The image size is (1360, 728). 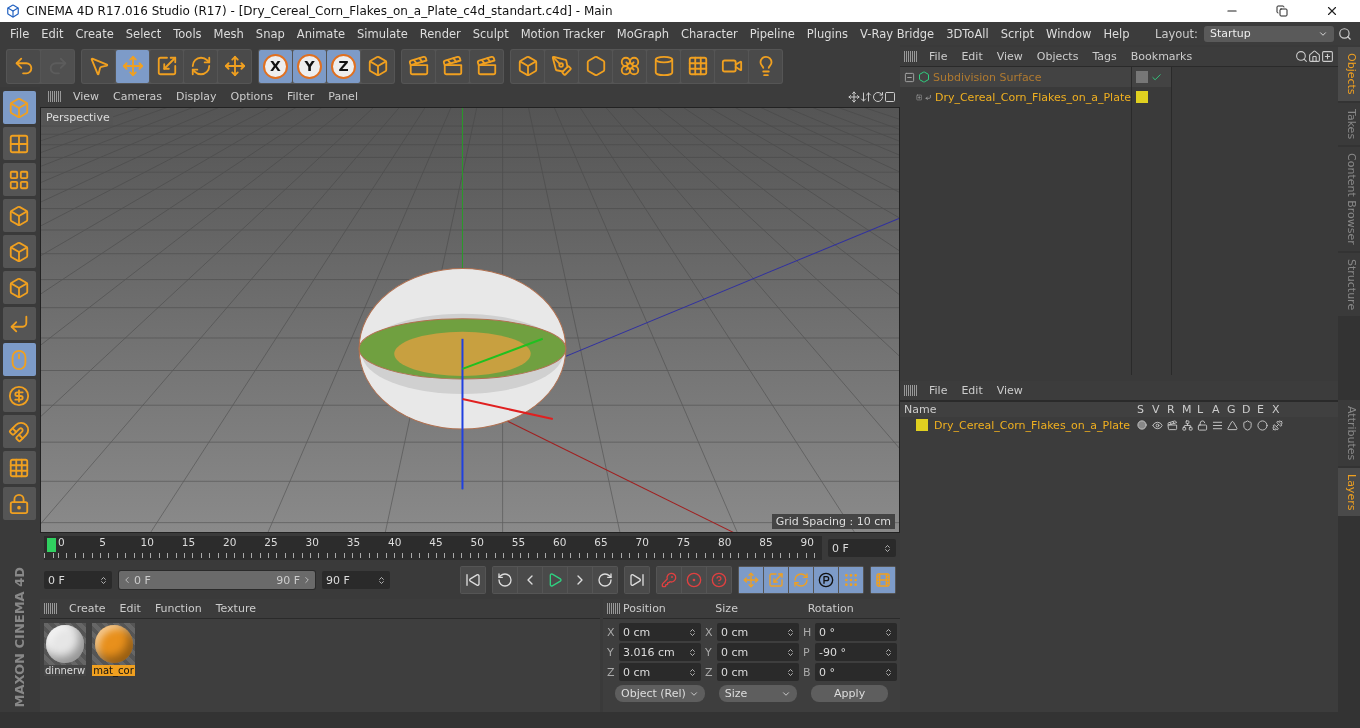 I want to click on material-tile: dinnerw, so click(x=65, y=649).